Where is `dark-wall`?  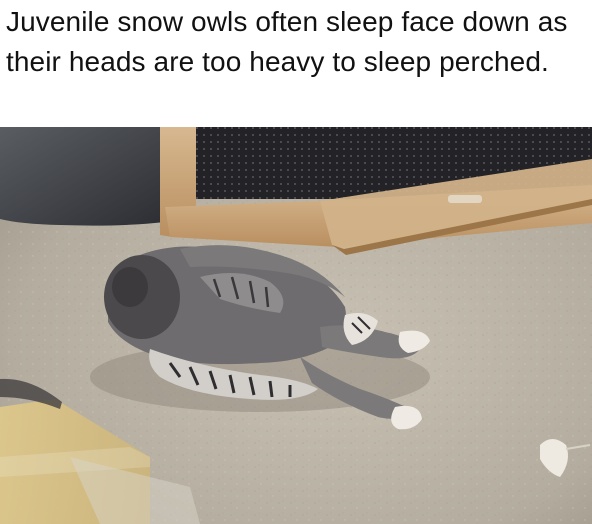
dark-wall is located at coordinates (82, 176).